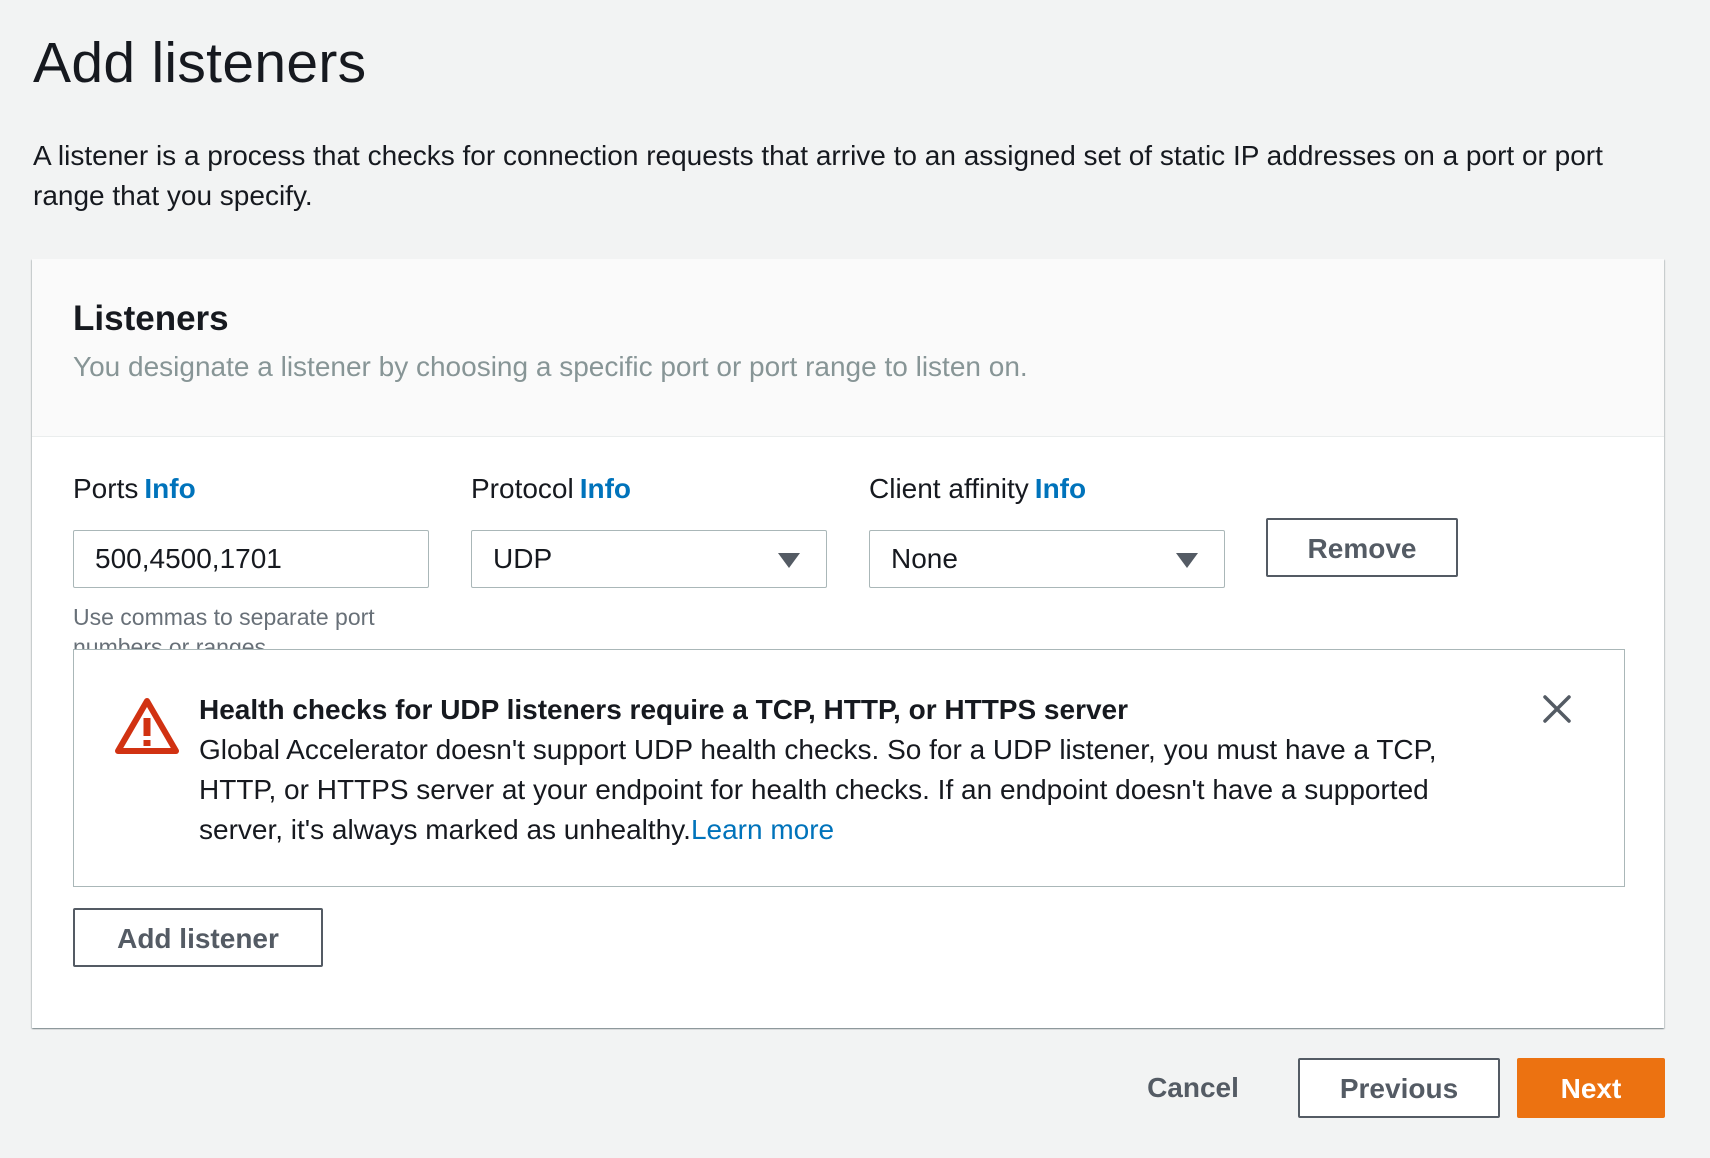 Image resolution: width=1710 pixels, height=1158 pixels. What do you see at coordinates (1193, 1088) in the screenshot?
I see `cancel-button: Cancel` at bounding box center [1193, 1088].